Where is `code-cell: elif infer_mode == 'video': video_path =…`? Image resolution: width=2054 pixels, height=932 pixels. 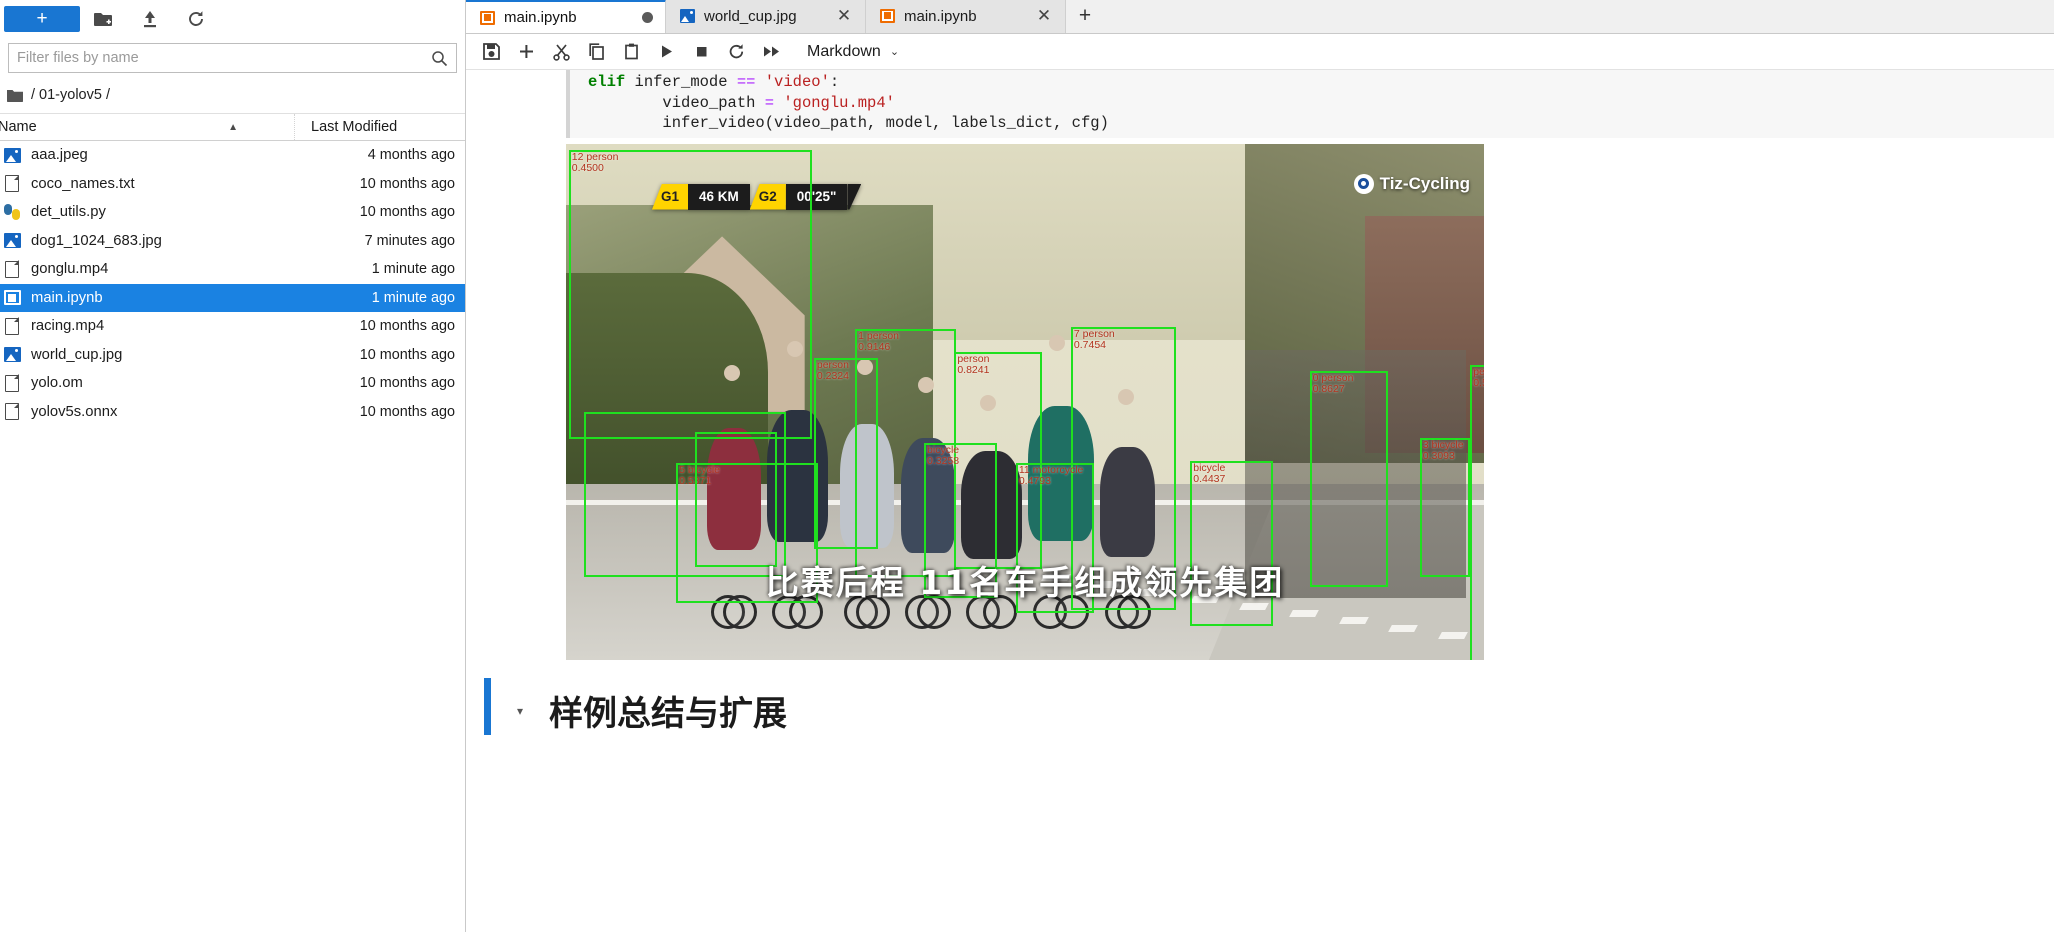
code-cell: elif infer_mode == 'video': video_path =… is located at coordinates (1260, 104).